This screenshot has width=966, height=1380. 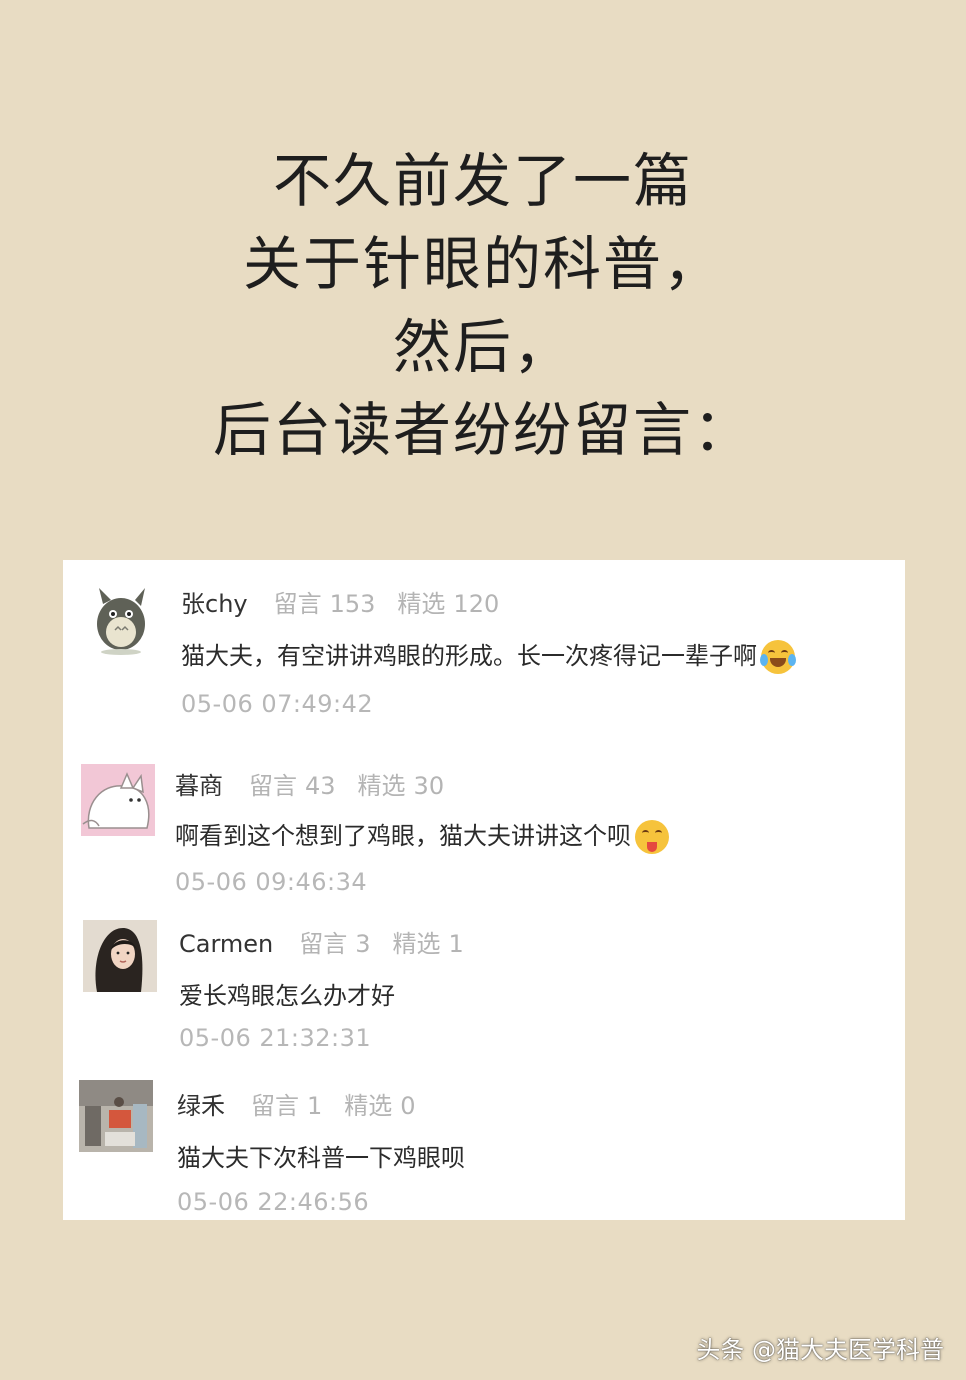 What do you see at coordinates (482, 430) in the screenshot?
I see `headline-line-4: 后台读者纷纷留言：` at bounding box center [482, 430].